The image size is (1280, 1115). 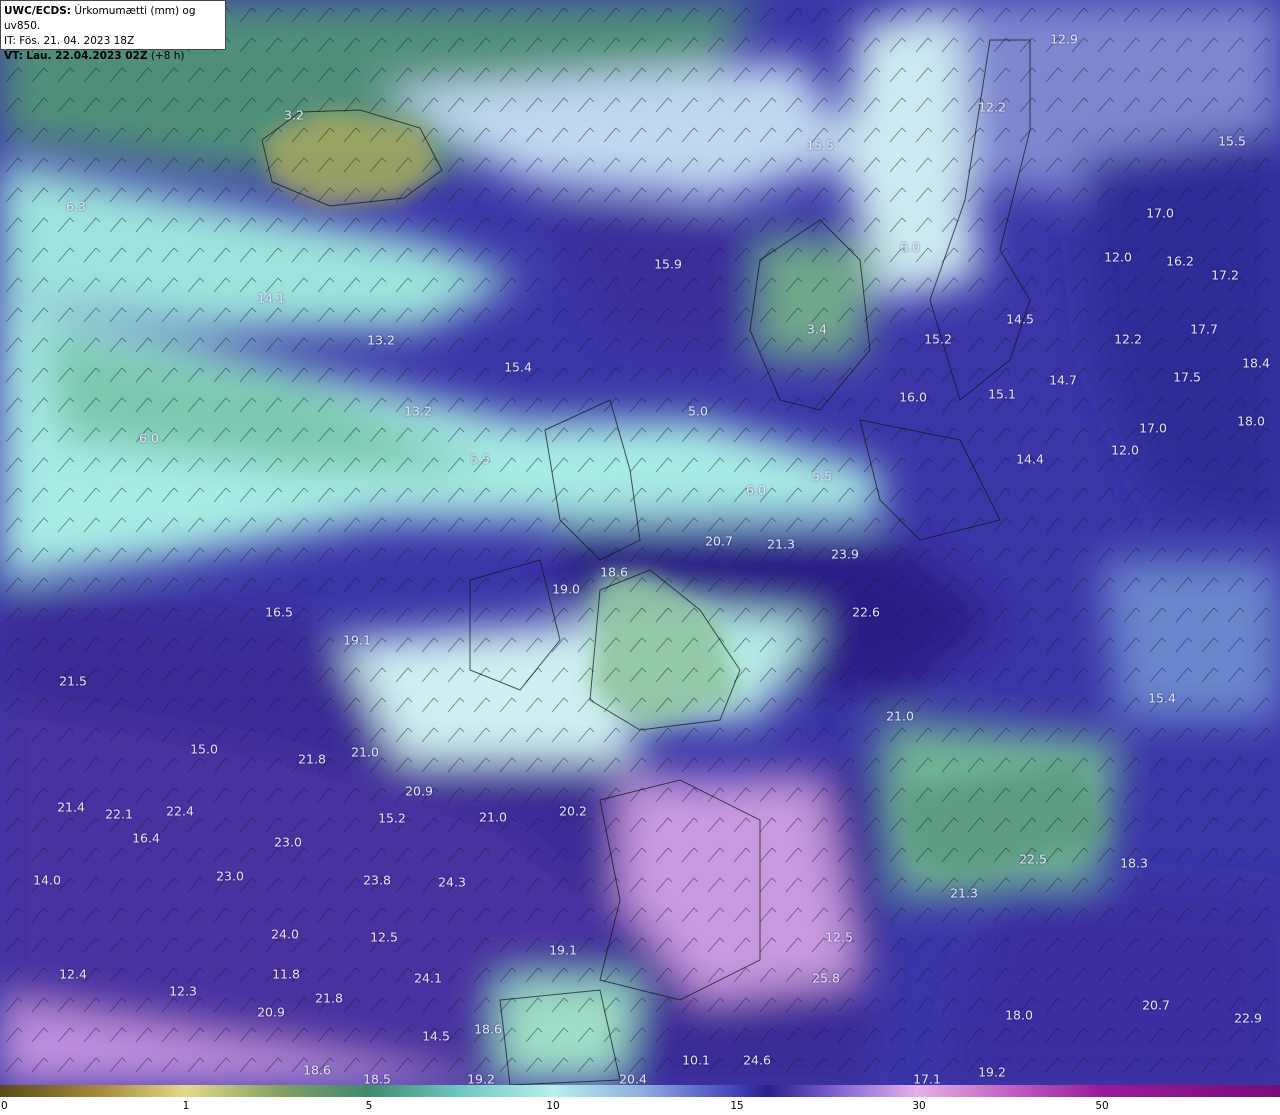 What do you see at coordinates (428, 978) in the screenshot?
I see `map-value: 24.1` at bounding box center [428, 978].